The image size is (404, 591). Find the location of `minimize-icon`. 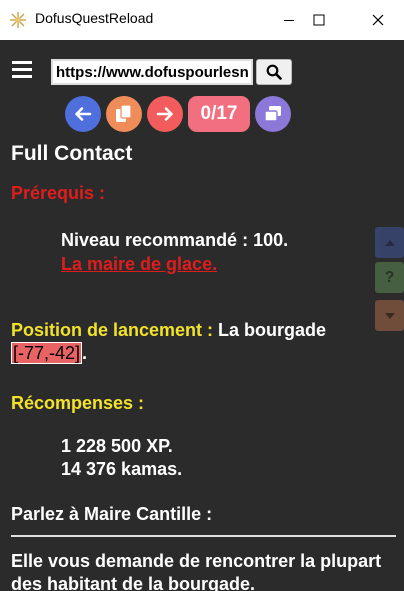

minimize-icon is located at coordinates (289, 20).